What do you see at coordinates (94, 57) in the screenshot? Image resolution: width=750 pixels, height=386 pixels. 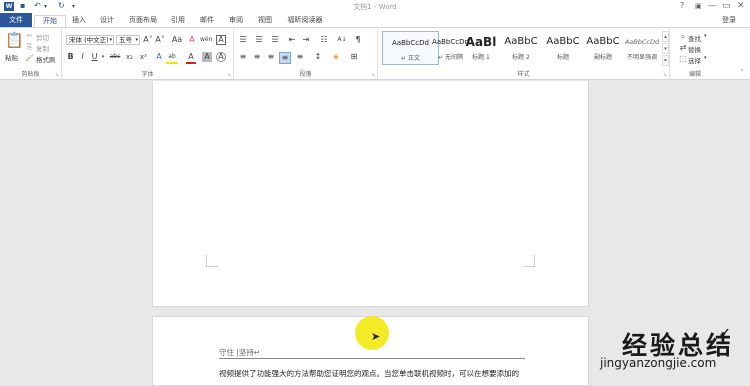 I see `underline-button: U` at bounding box center [94, 57].